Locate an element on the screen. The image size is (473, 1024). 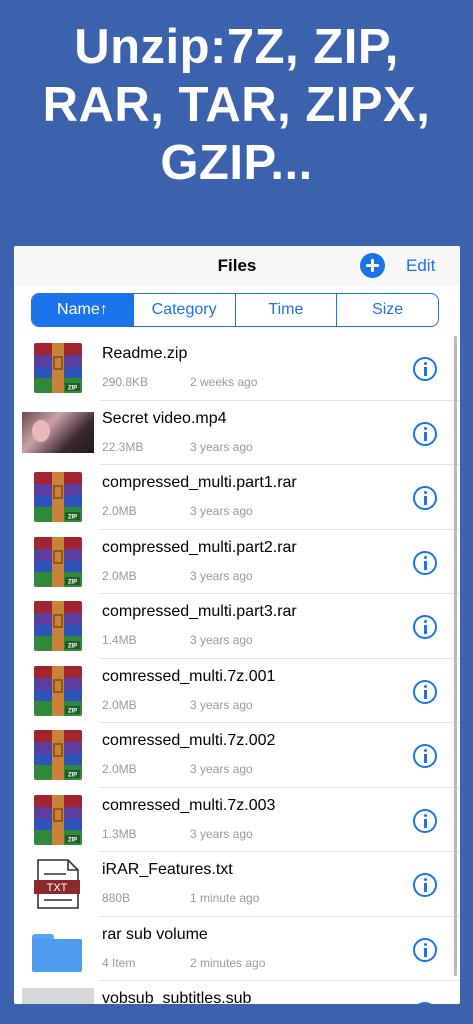
page-title: Files is located at coordinates (237, 265).